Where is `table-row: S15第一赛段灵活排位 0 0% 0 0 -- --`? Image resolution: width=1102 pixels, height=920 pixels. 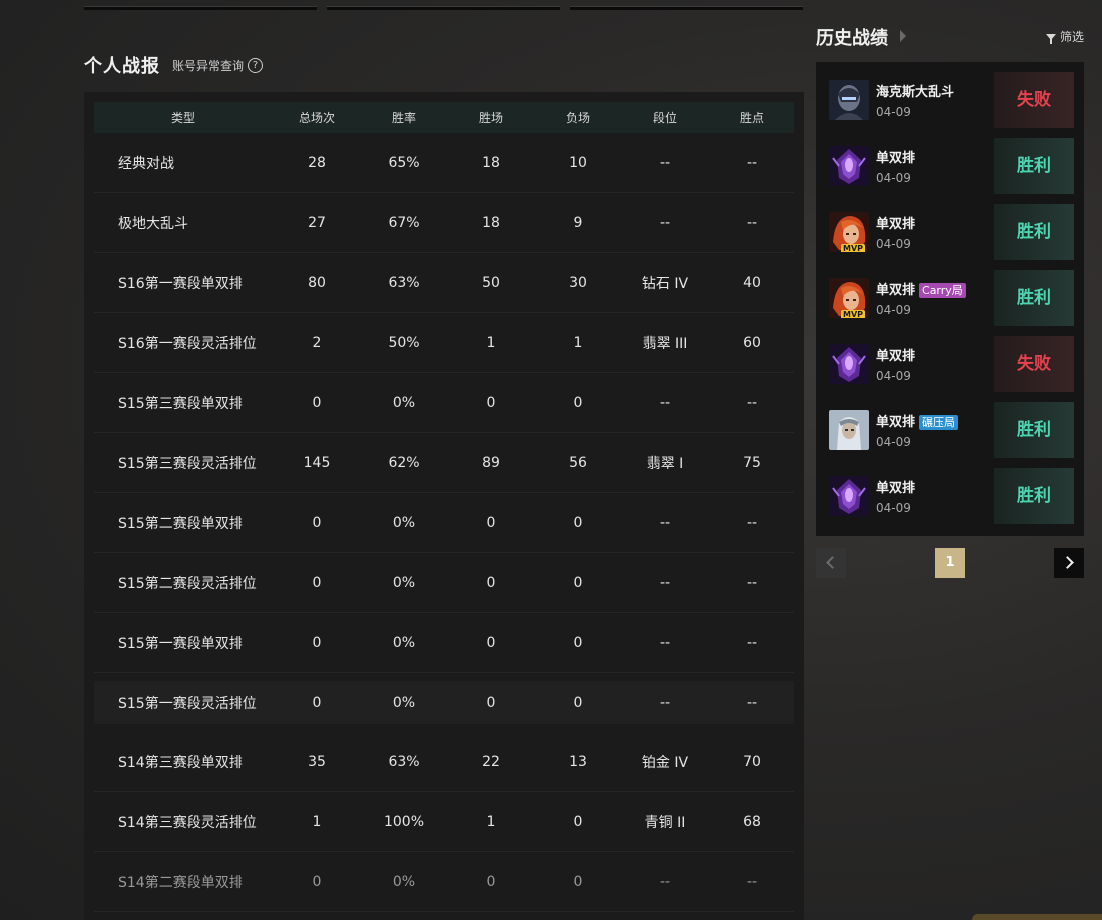 table-row: S15第一赛段灵活排位 0 0% 0 0 -- -- is located at coordinates (444, 702).